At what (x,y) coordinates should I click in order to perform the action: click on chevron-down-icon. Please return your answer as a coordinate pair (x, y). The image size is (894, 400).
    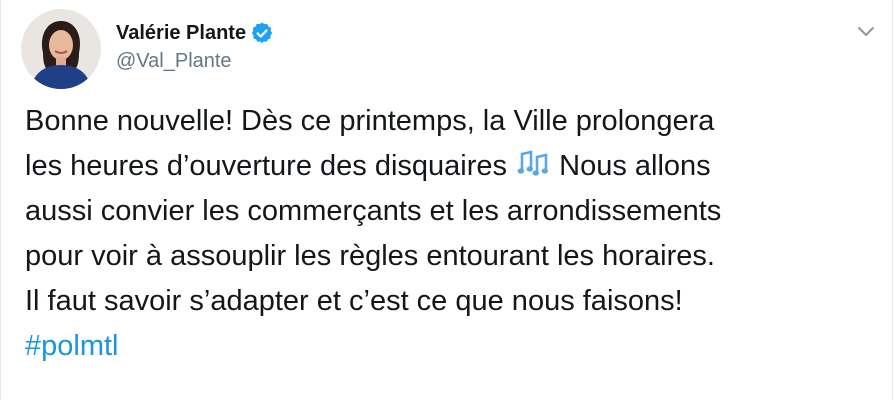
    Looking at the image, I should click on (866, 31).